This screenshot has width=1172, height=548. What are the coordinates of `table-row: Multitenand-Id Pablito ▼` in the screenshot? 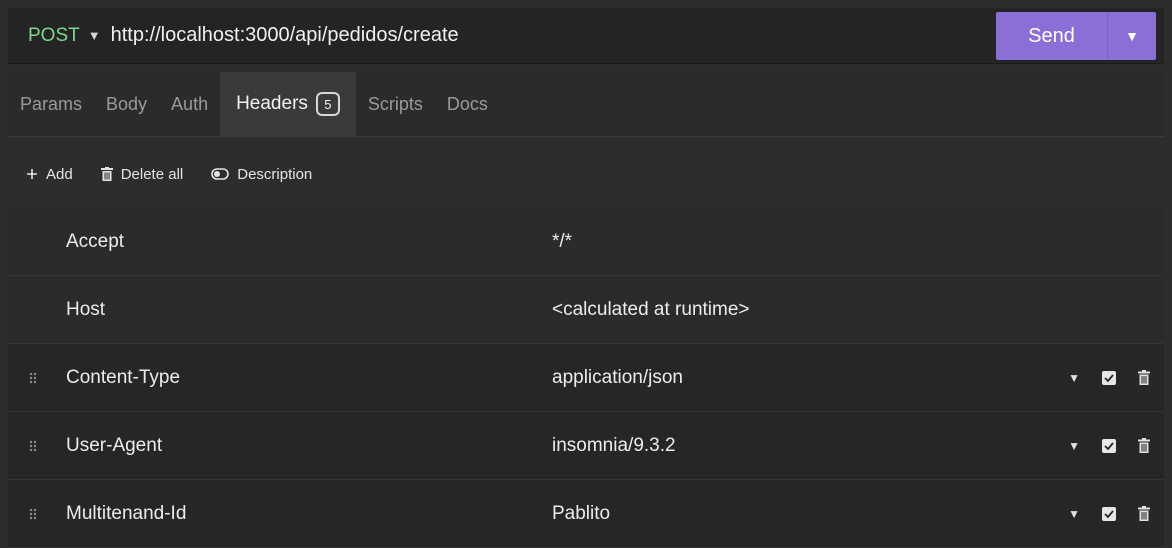 It's located at (586, 514).